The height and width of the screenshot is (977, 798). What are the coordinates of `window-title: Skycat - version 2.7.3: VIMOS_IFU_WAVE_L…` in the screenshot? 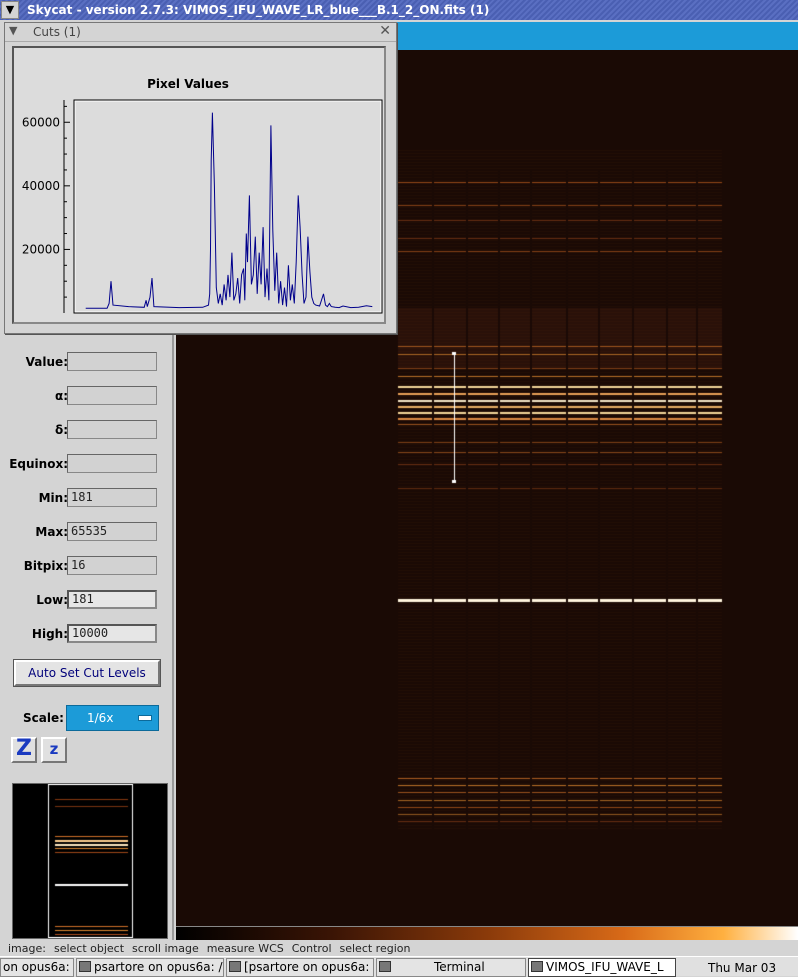 It's located at (258, 10).